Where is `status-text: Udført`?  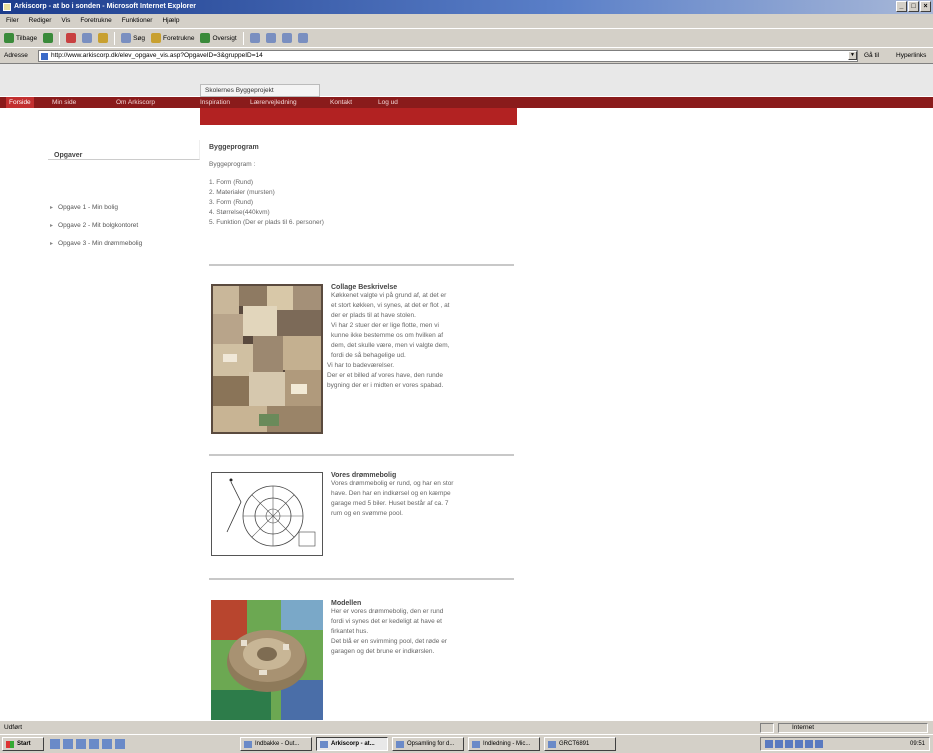 status-text: Udført is located at coordinates (13, 727).